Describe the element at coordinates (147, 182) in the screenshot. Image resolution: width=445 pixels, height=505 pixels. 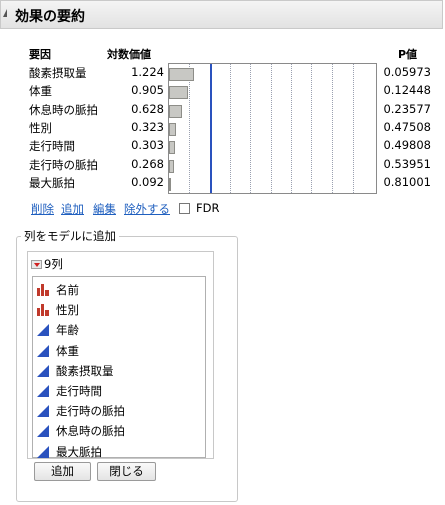
I see `logworth-value: 0.092` at that location.